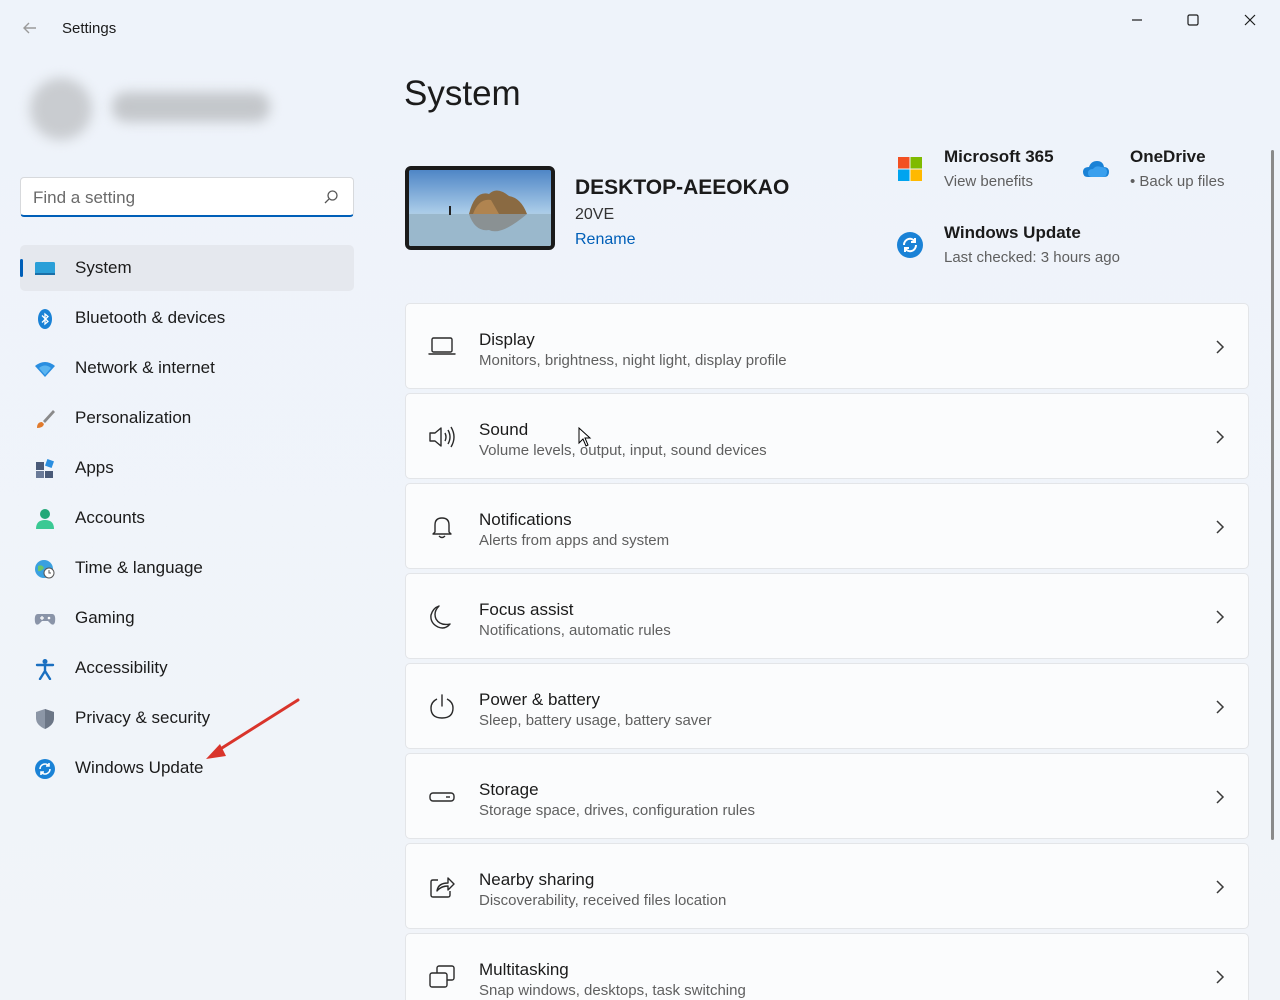 The height and width of the screenshot is (1000, 1280). What do you see at coordinates (331, 197) in the screenshot?
I see `search-icon` at bounding box center [331, 197].